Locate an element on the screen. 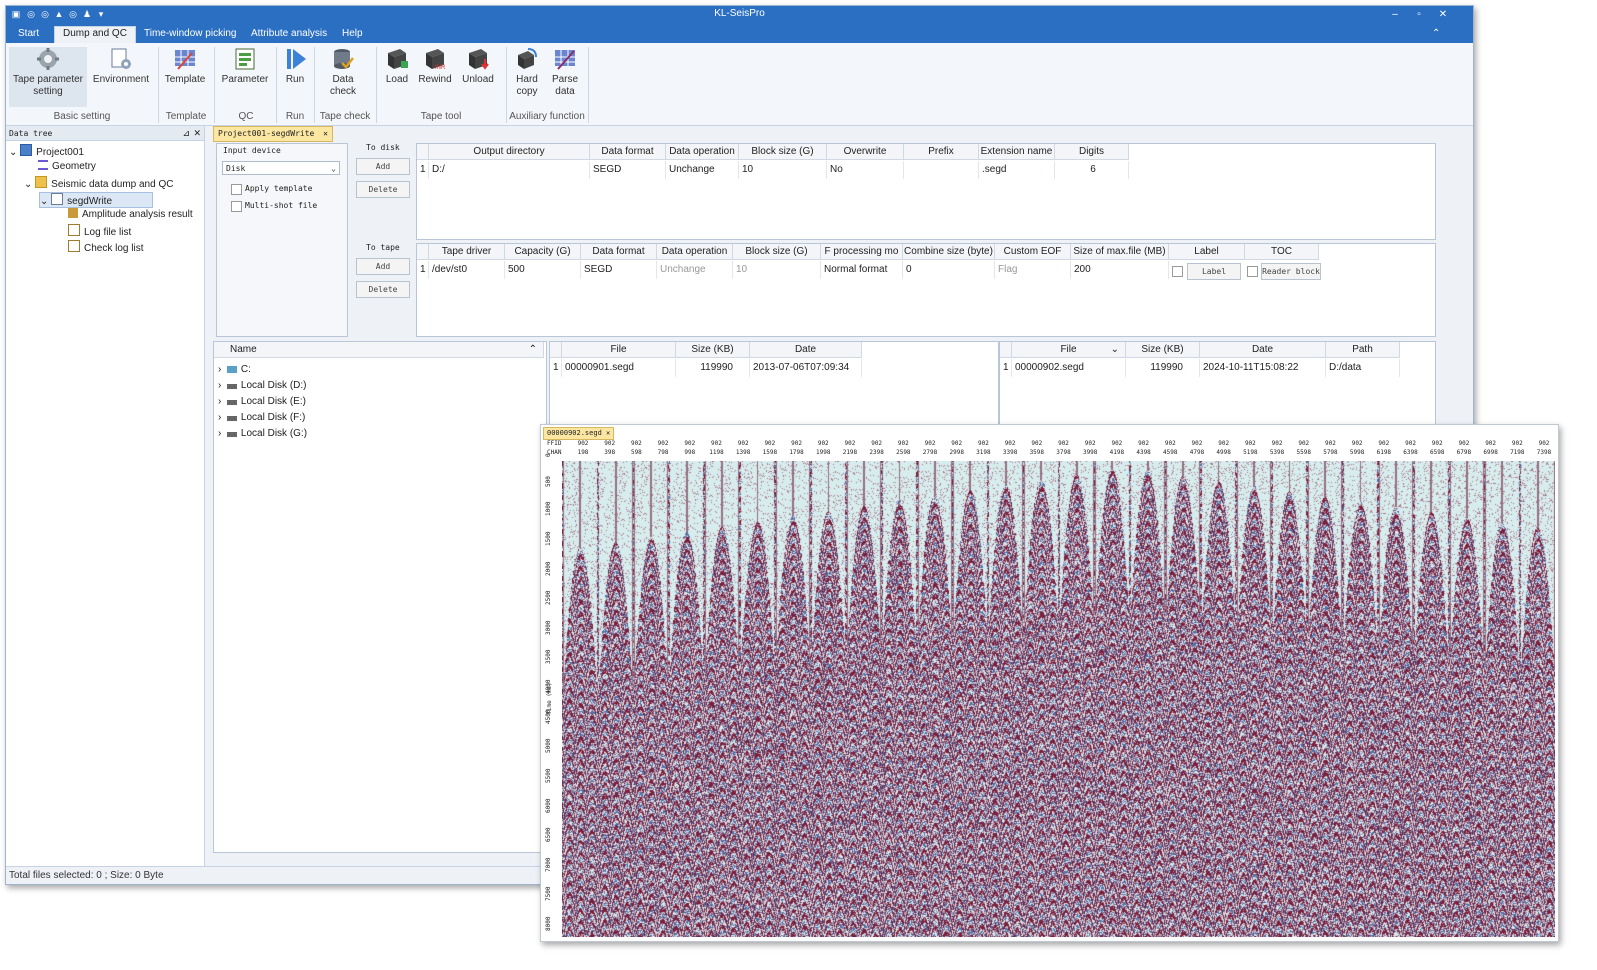  tape-cell-custom-eof: Flag is located at coordinates (1033, 270).